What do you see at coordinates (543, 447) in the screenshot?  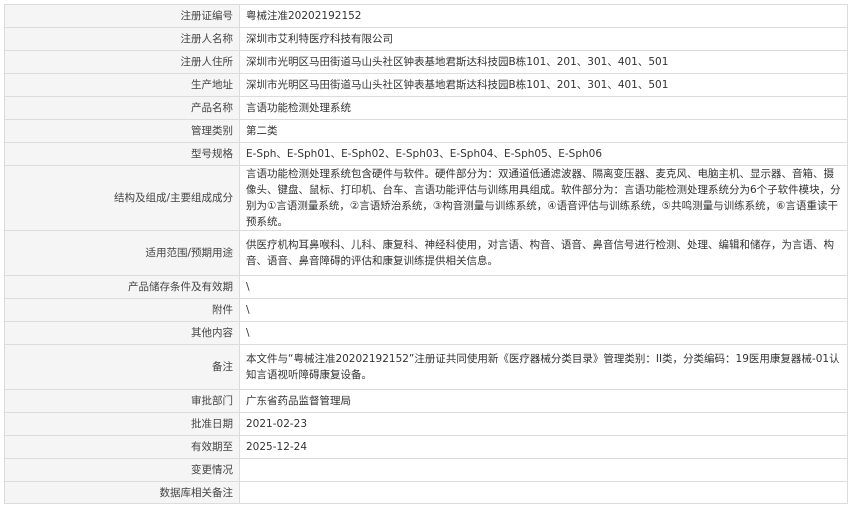 I see `field-value: 2025-12-24` at bounding box center [543, 447].